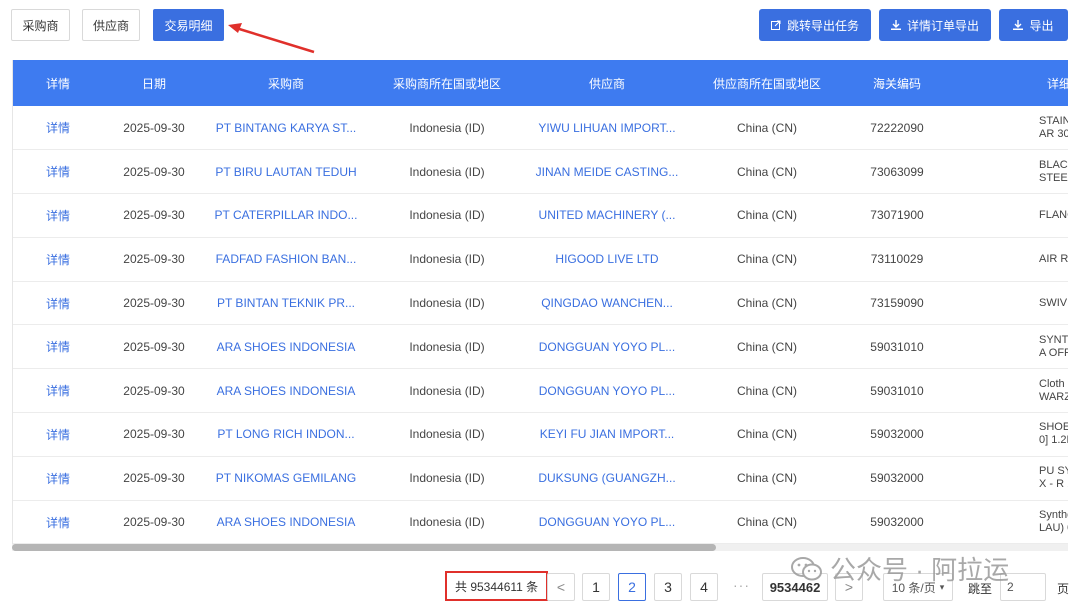 The image size is (1080, 611). What do you see at coordinates (1007, 435) in the screenshot?
I see `product-cell: SHOE MATERIAL W0] 1.2MM FOCUS R` at bounding box center [1007, 435].